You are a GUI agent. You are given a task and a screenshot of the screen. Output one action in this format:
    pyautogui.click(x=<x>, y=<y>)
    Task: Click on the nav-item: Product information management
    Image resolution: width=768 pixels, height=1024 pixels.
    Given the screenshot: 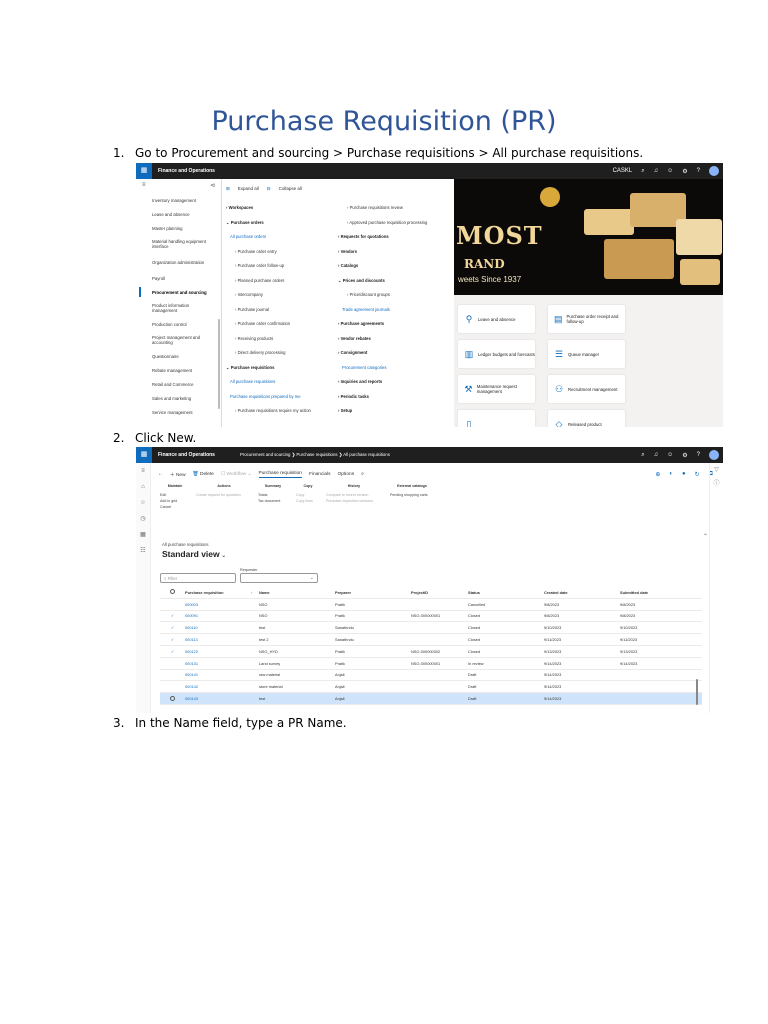 What is the action you would take?
    pyautogui.click(x=178, y=308)
    